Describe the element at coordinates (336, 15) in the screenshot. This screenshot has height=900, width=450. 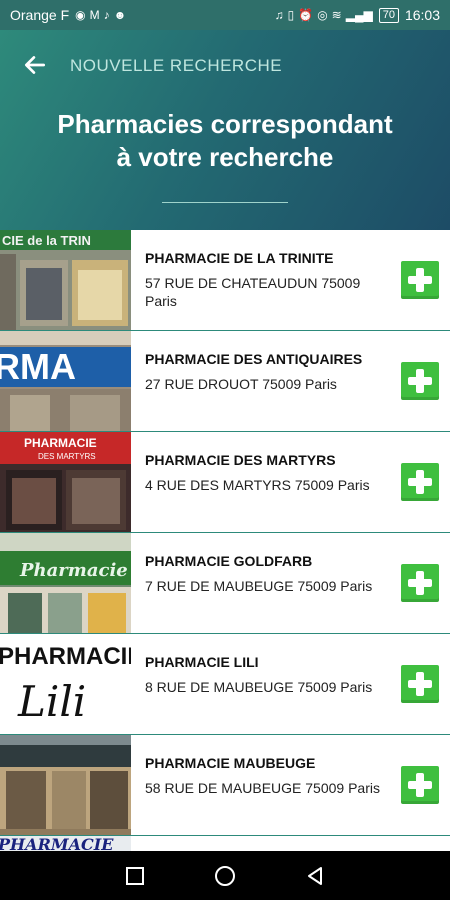
I see `wifi-icon: ≋` at that location.